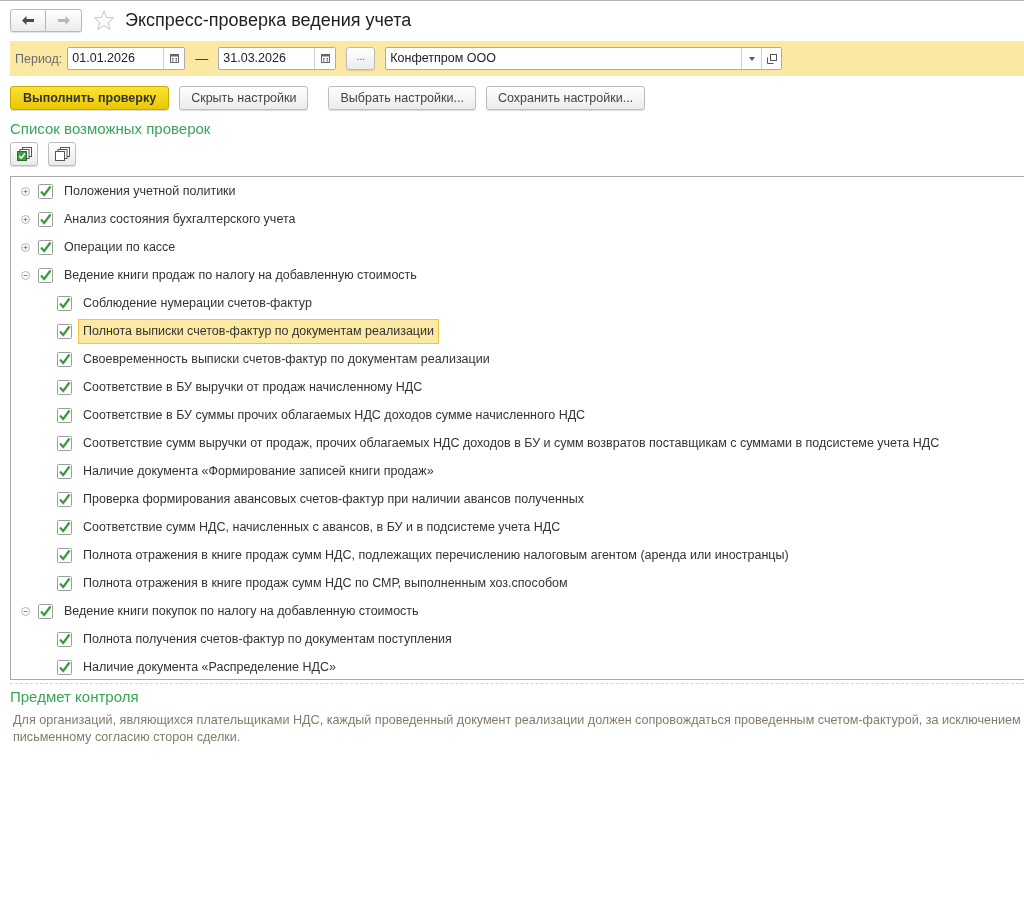 The height and width of the screenshot is (903, 1024). I want to click on check-item-label: Операции по кассе, so click(120, 247).